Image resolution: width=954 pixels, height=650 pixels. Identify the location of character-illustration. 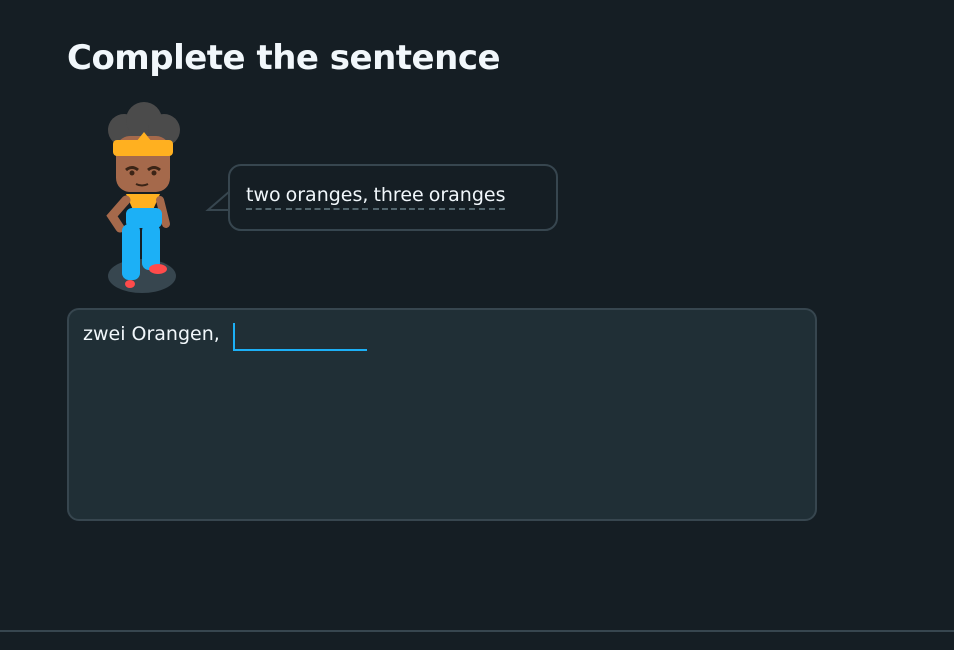
(143, 197).